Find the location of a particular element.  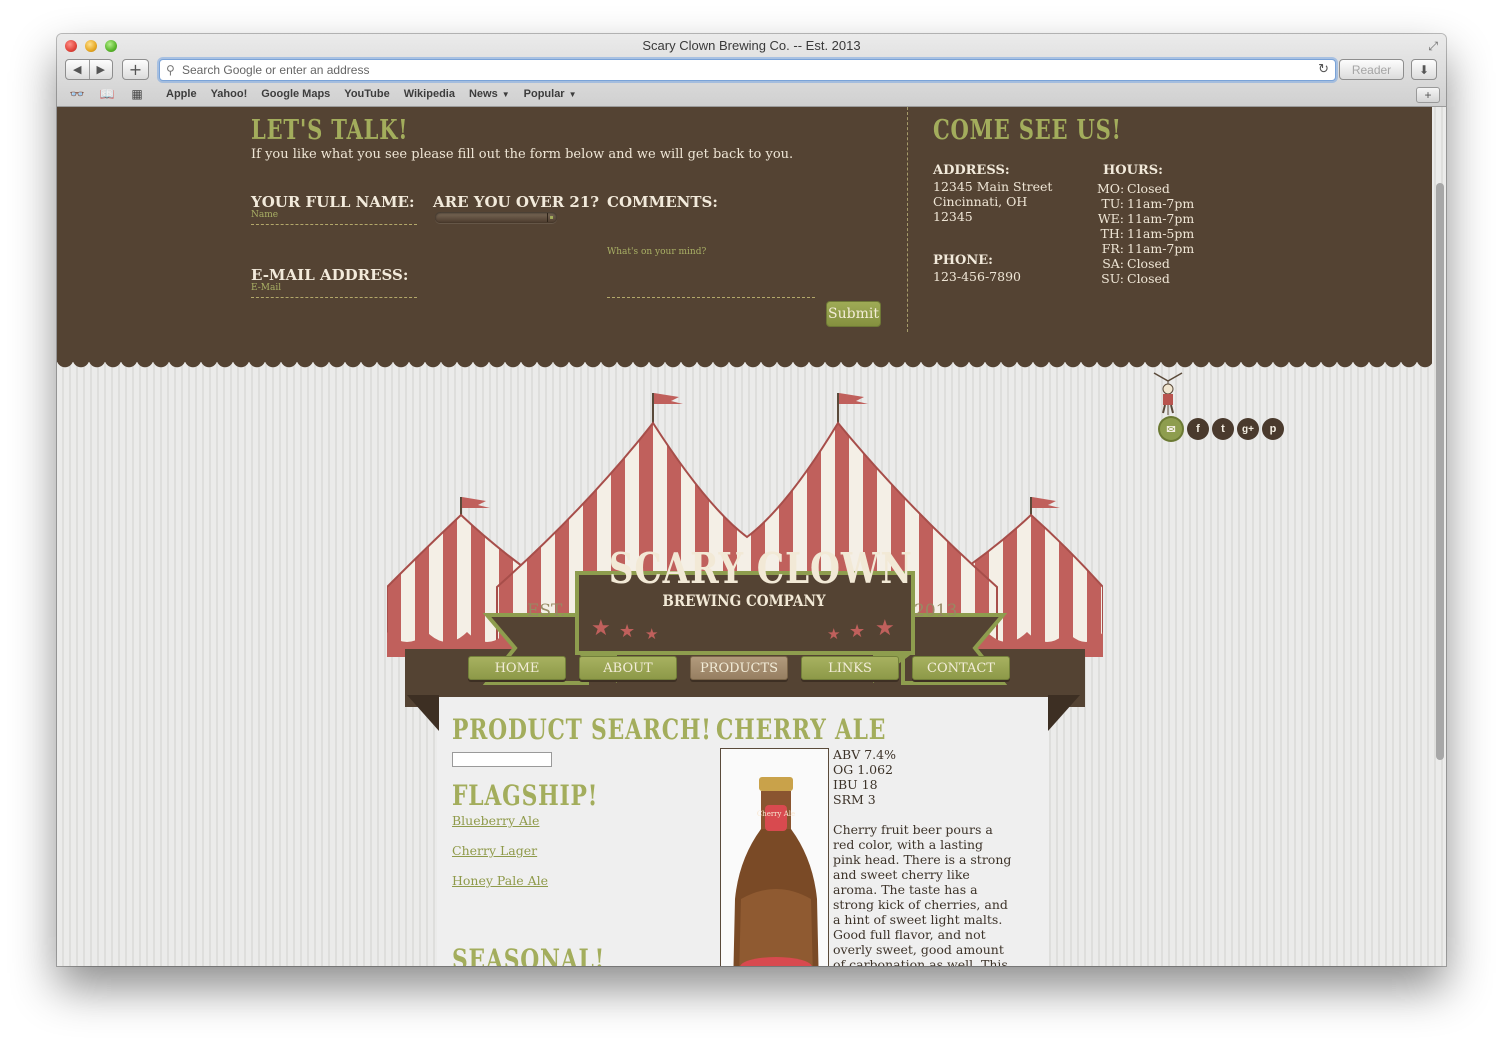

hours-row: MO: Closed is located at coordinates (1145, 188).